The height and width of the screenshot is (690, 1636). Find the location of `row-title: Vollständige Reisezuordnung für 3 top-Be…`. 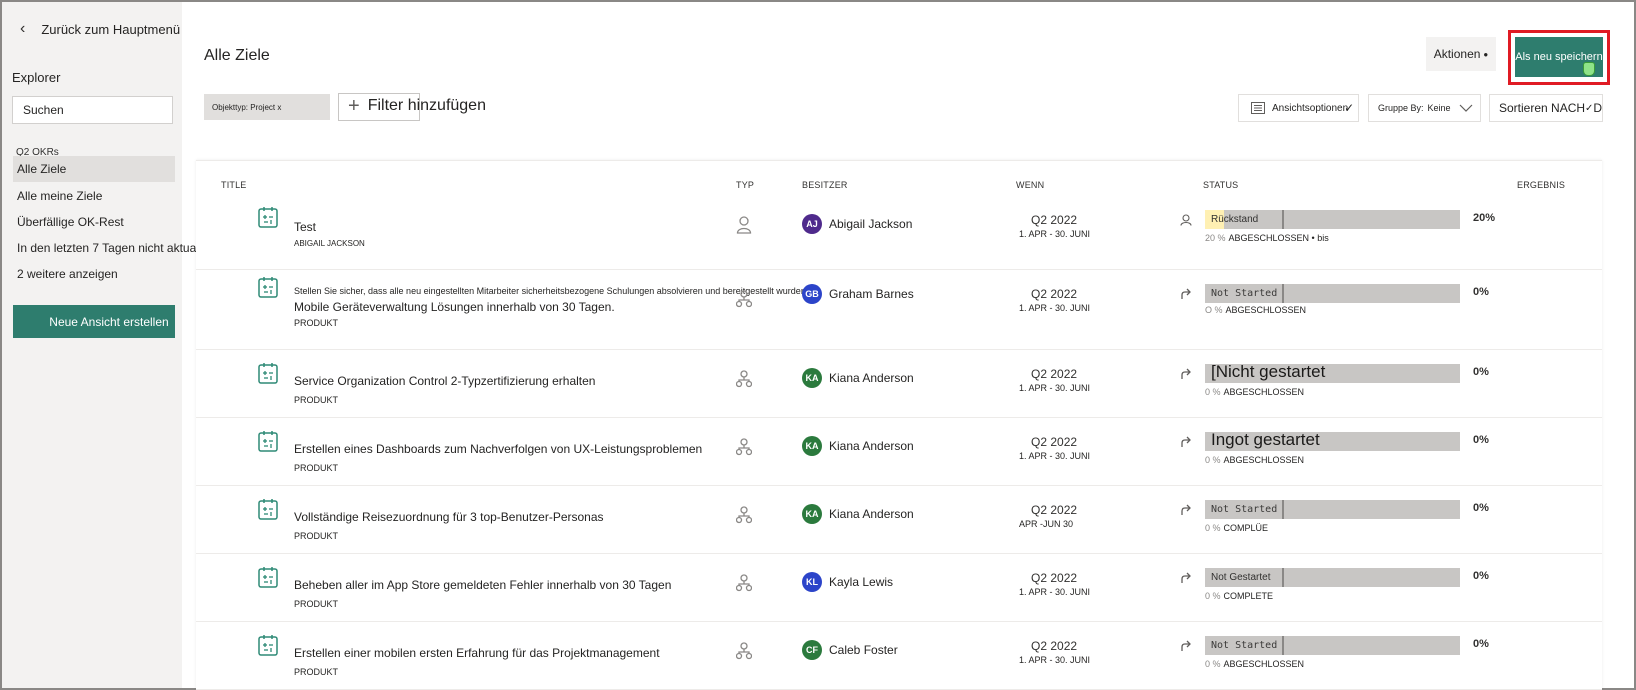

row-title: Vollständige Reisezuordnung für 3 top-Be… is located at coordinates (449, 517).